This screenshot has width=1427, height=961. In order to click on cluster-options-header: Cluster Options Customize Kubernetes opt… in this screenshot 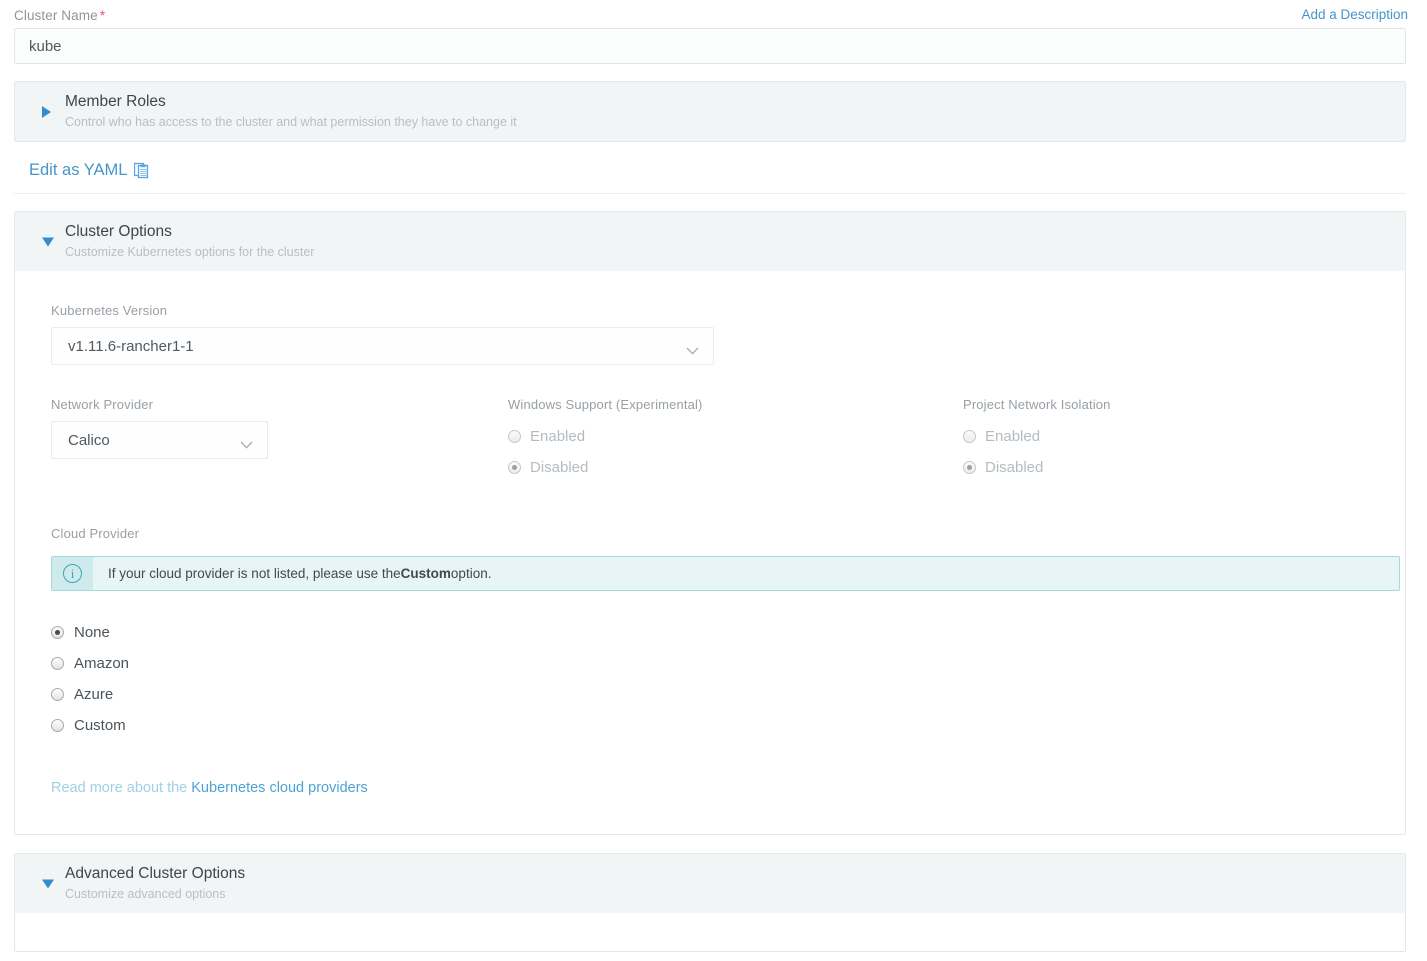, I will do `click(710, 241)`.